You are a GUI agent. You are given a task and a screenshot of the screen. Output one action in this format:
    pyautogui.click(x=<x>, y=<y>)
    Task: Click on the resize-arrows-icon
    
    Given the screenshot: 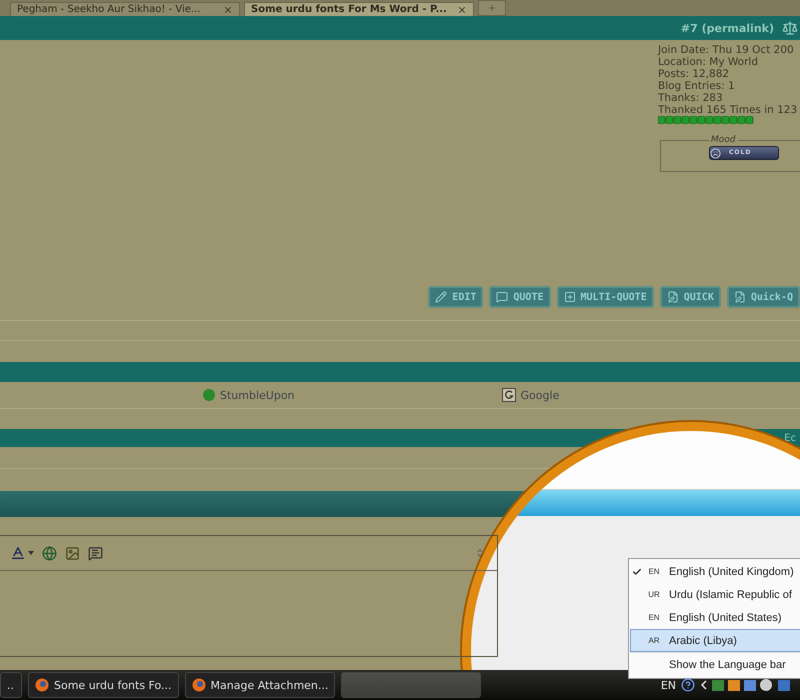 What is the action you would take?
    pyautogui.click(x=480, y=553)
    